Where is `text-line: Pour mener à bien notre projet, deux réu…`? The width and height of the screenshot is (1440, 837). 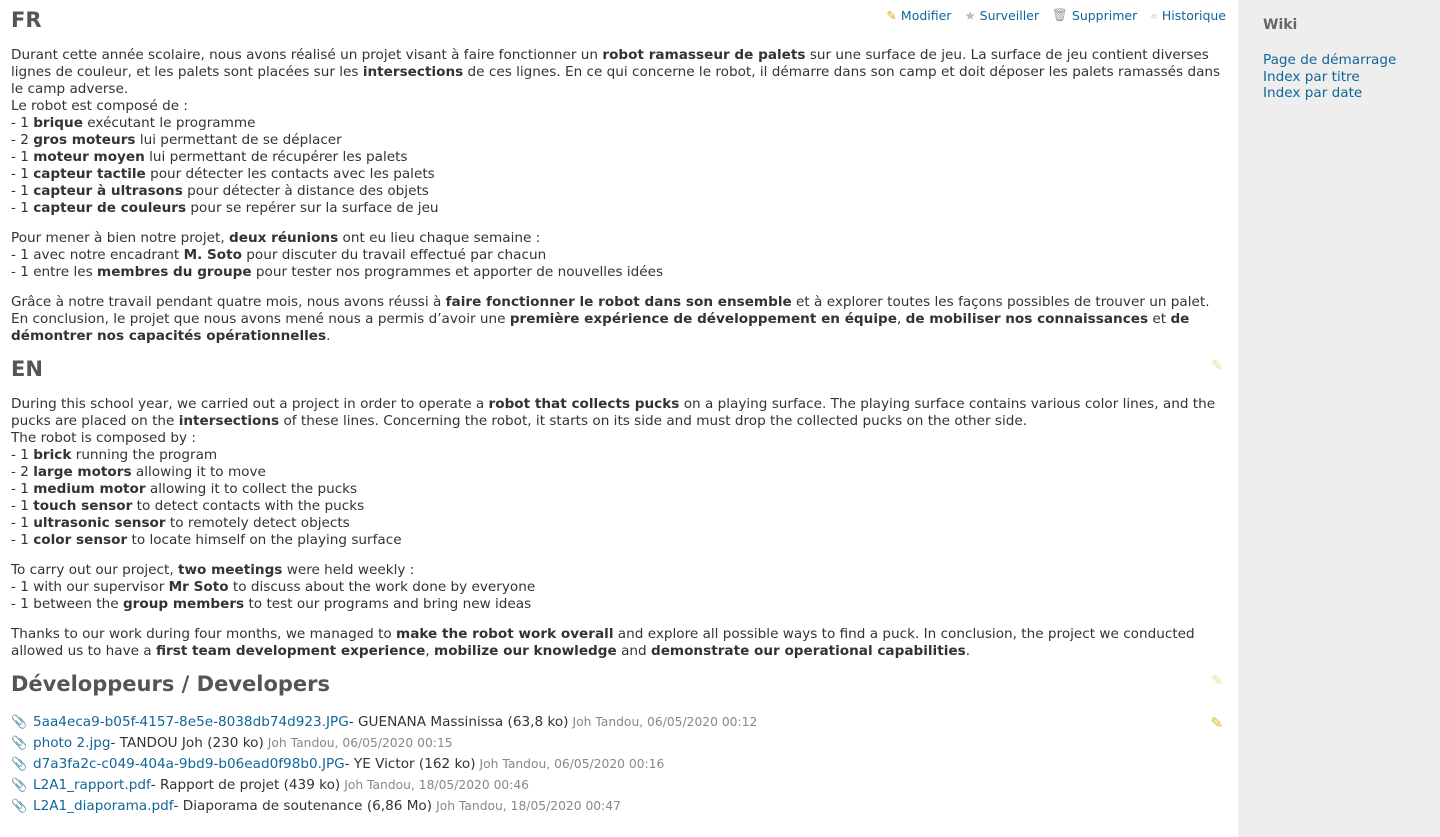 text-line: Pour mener à bien notre projet, deux réu… is located at coordinates (618, 238).